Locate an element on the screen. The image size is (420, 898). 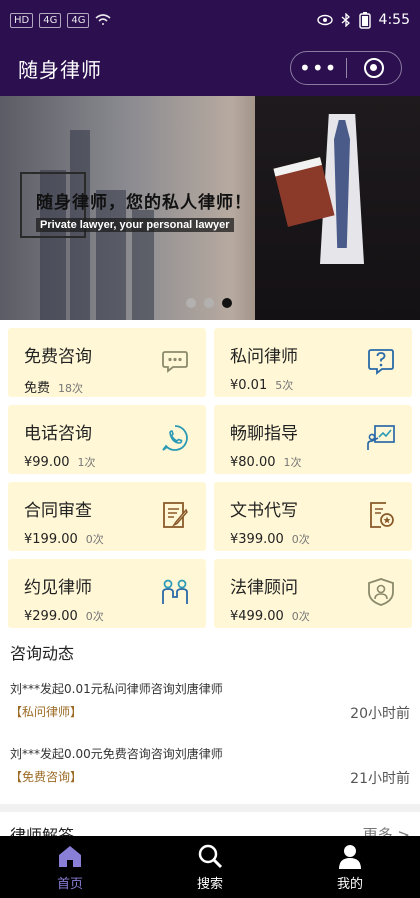
tab-search: 搜索 is located at coordinates (210, 867).